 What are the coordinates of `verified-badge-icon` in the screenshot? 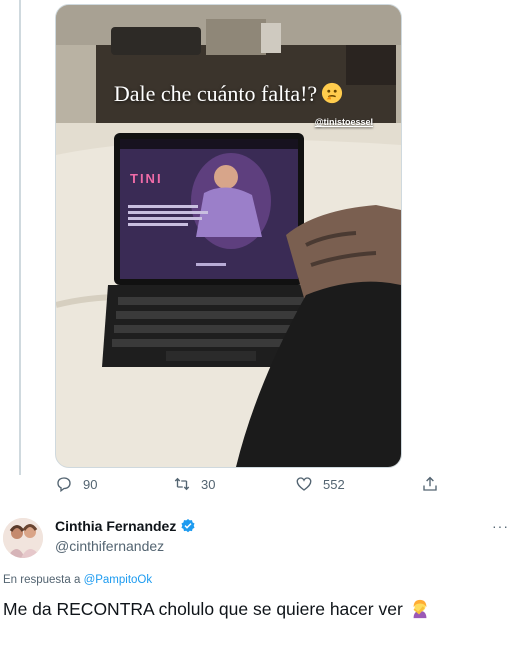 It's located at (188, 526).